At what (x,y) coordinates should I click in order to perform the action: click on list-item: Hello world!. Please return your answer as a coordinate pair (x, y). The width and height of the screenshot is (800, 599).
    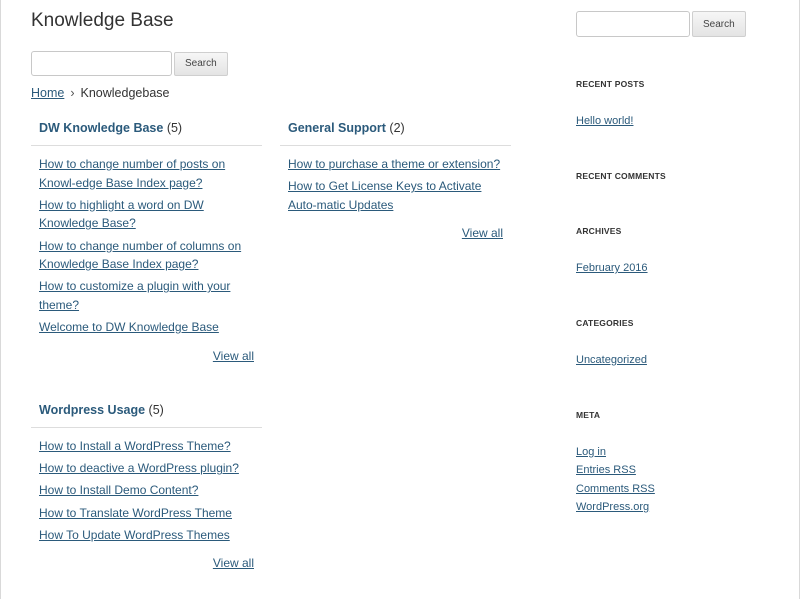
    Looking at the image, I should click on (604, 121).